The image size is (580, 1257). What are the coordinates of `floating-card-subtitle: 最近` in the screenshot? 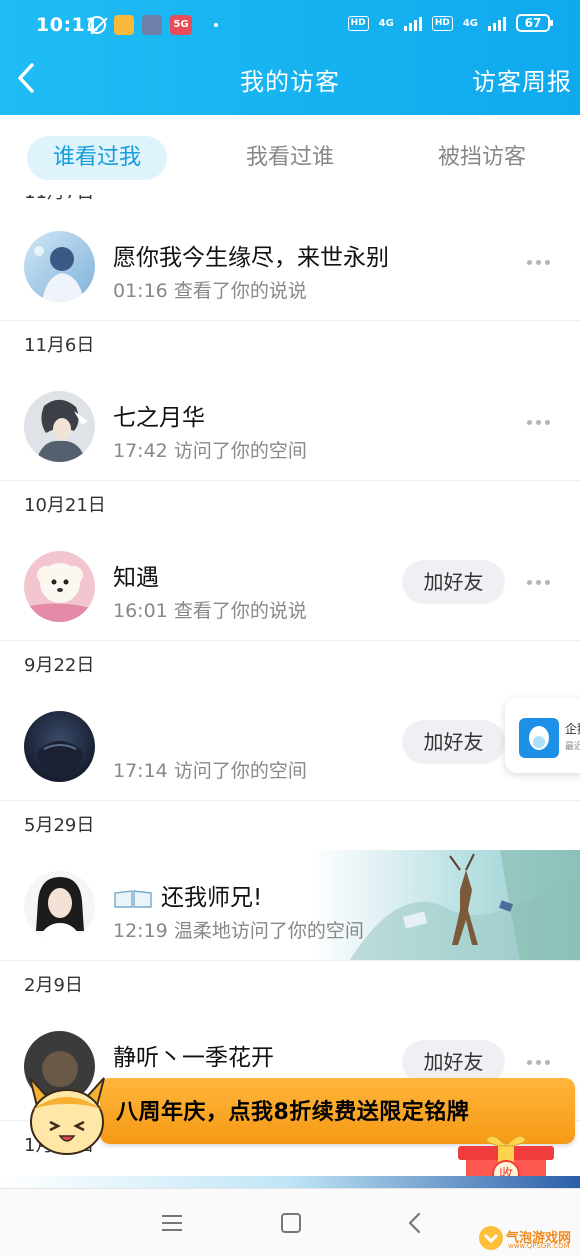 It's located at (572, 747).